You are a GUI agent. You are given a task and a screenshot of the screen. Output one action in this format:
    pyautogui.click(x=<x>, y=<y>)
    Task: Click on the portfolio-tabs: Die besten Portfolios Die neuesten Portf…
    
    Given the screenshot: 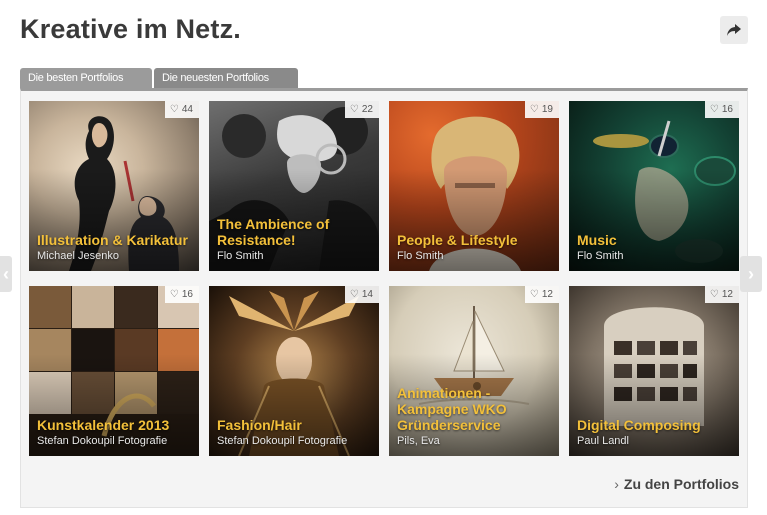 What is the action you would take?
    pyautogui.click(x=160, y=78)
    